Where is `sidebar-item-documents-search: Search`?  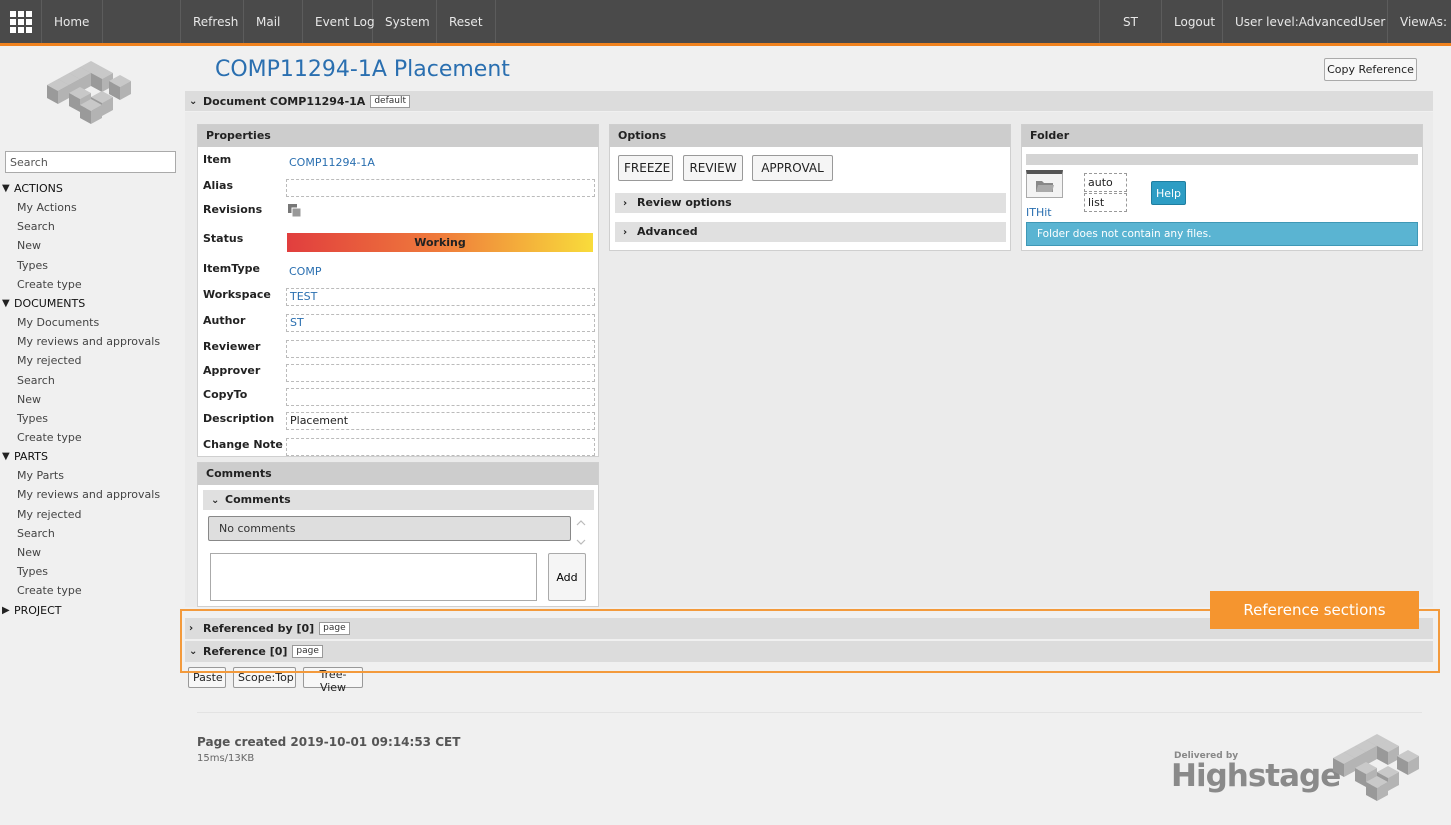
sidebar-item-documents-search: Search is located at coordinates (91, 380).